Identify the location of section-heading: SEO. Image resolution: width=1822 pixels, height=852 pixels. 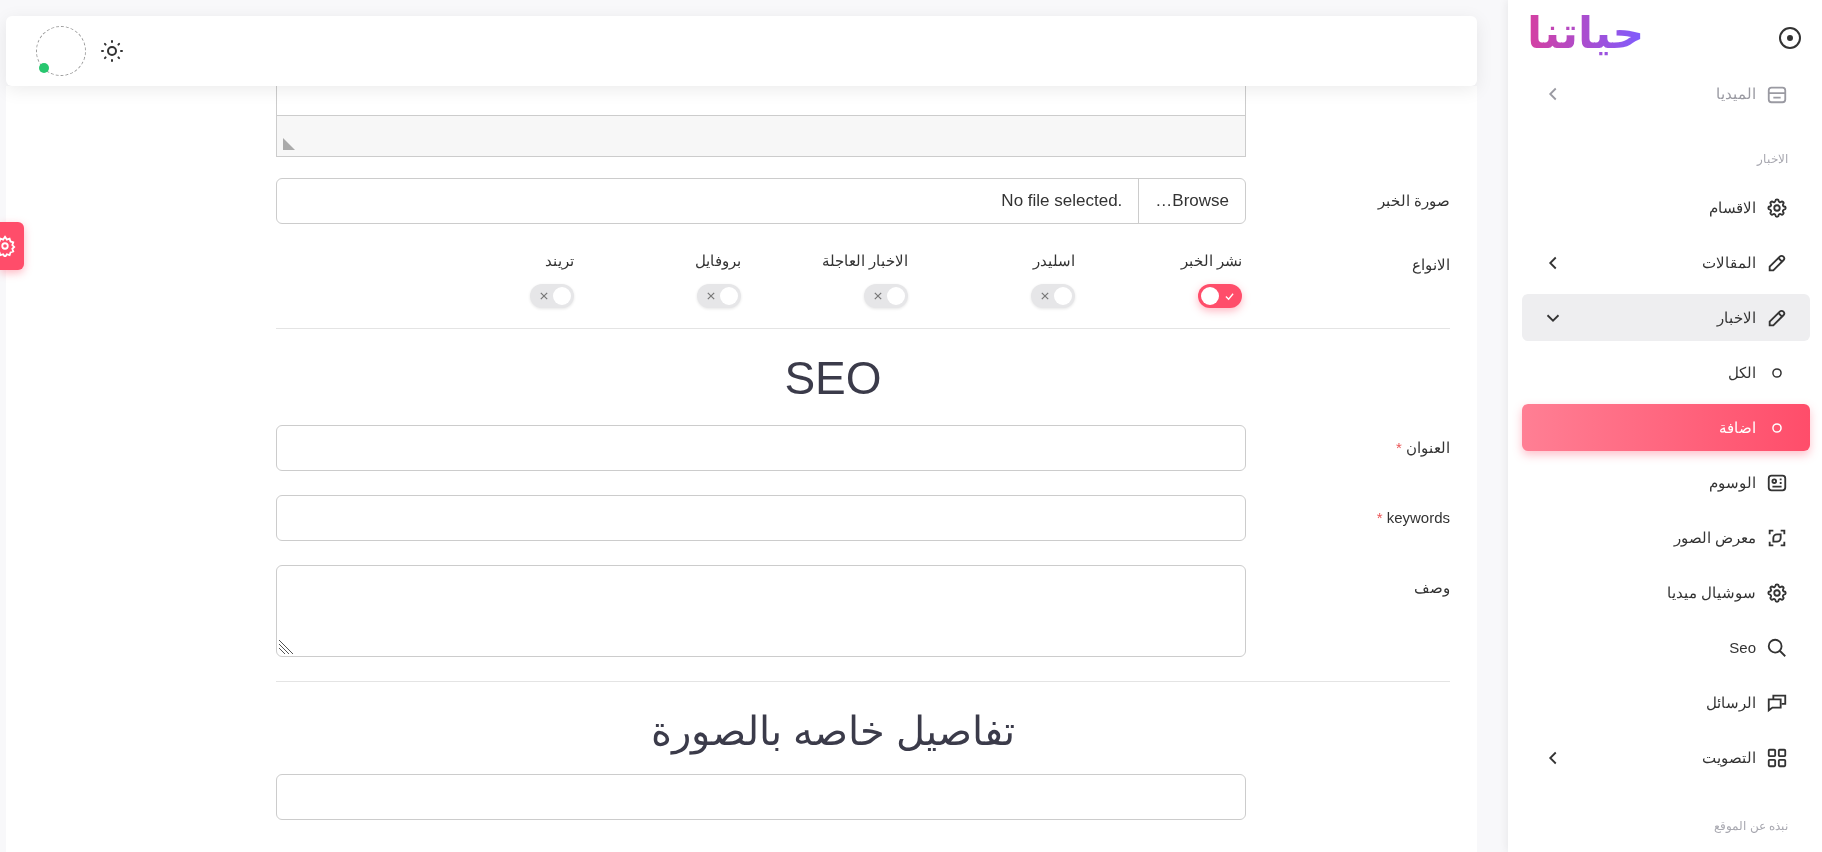
(833, 378).